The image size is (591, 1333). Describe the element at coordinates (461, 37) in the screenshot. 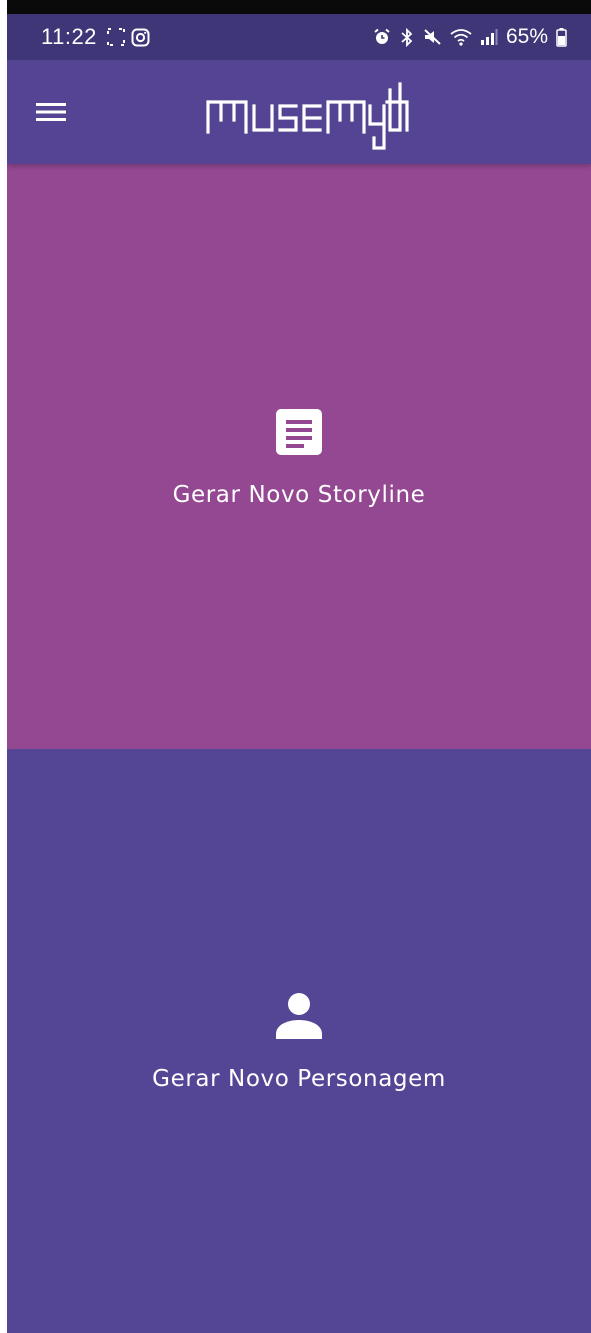

I see `wifi-icon` at that location.